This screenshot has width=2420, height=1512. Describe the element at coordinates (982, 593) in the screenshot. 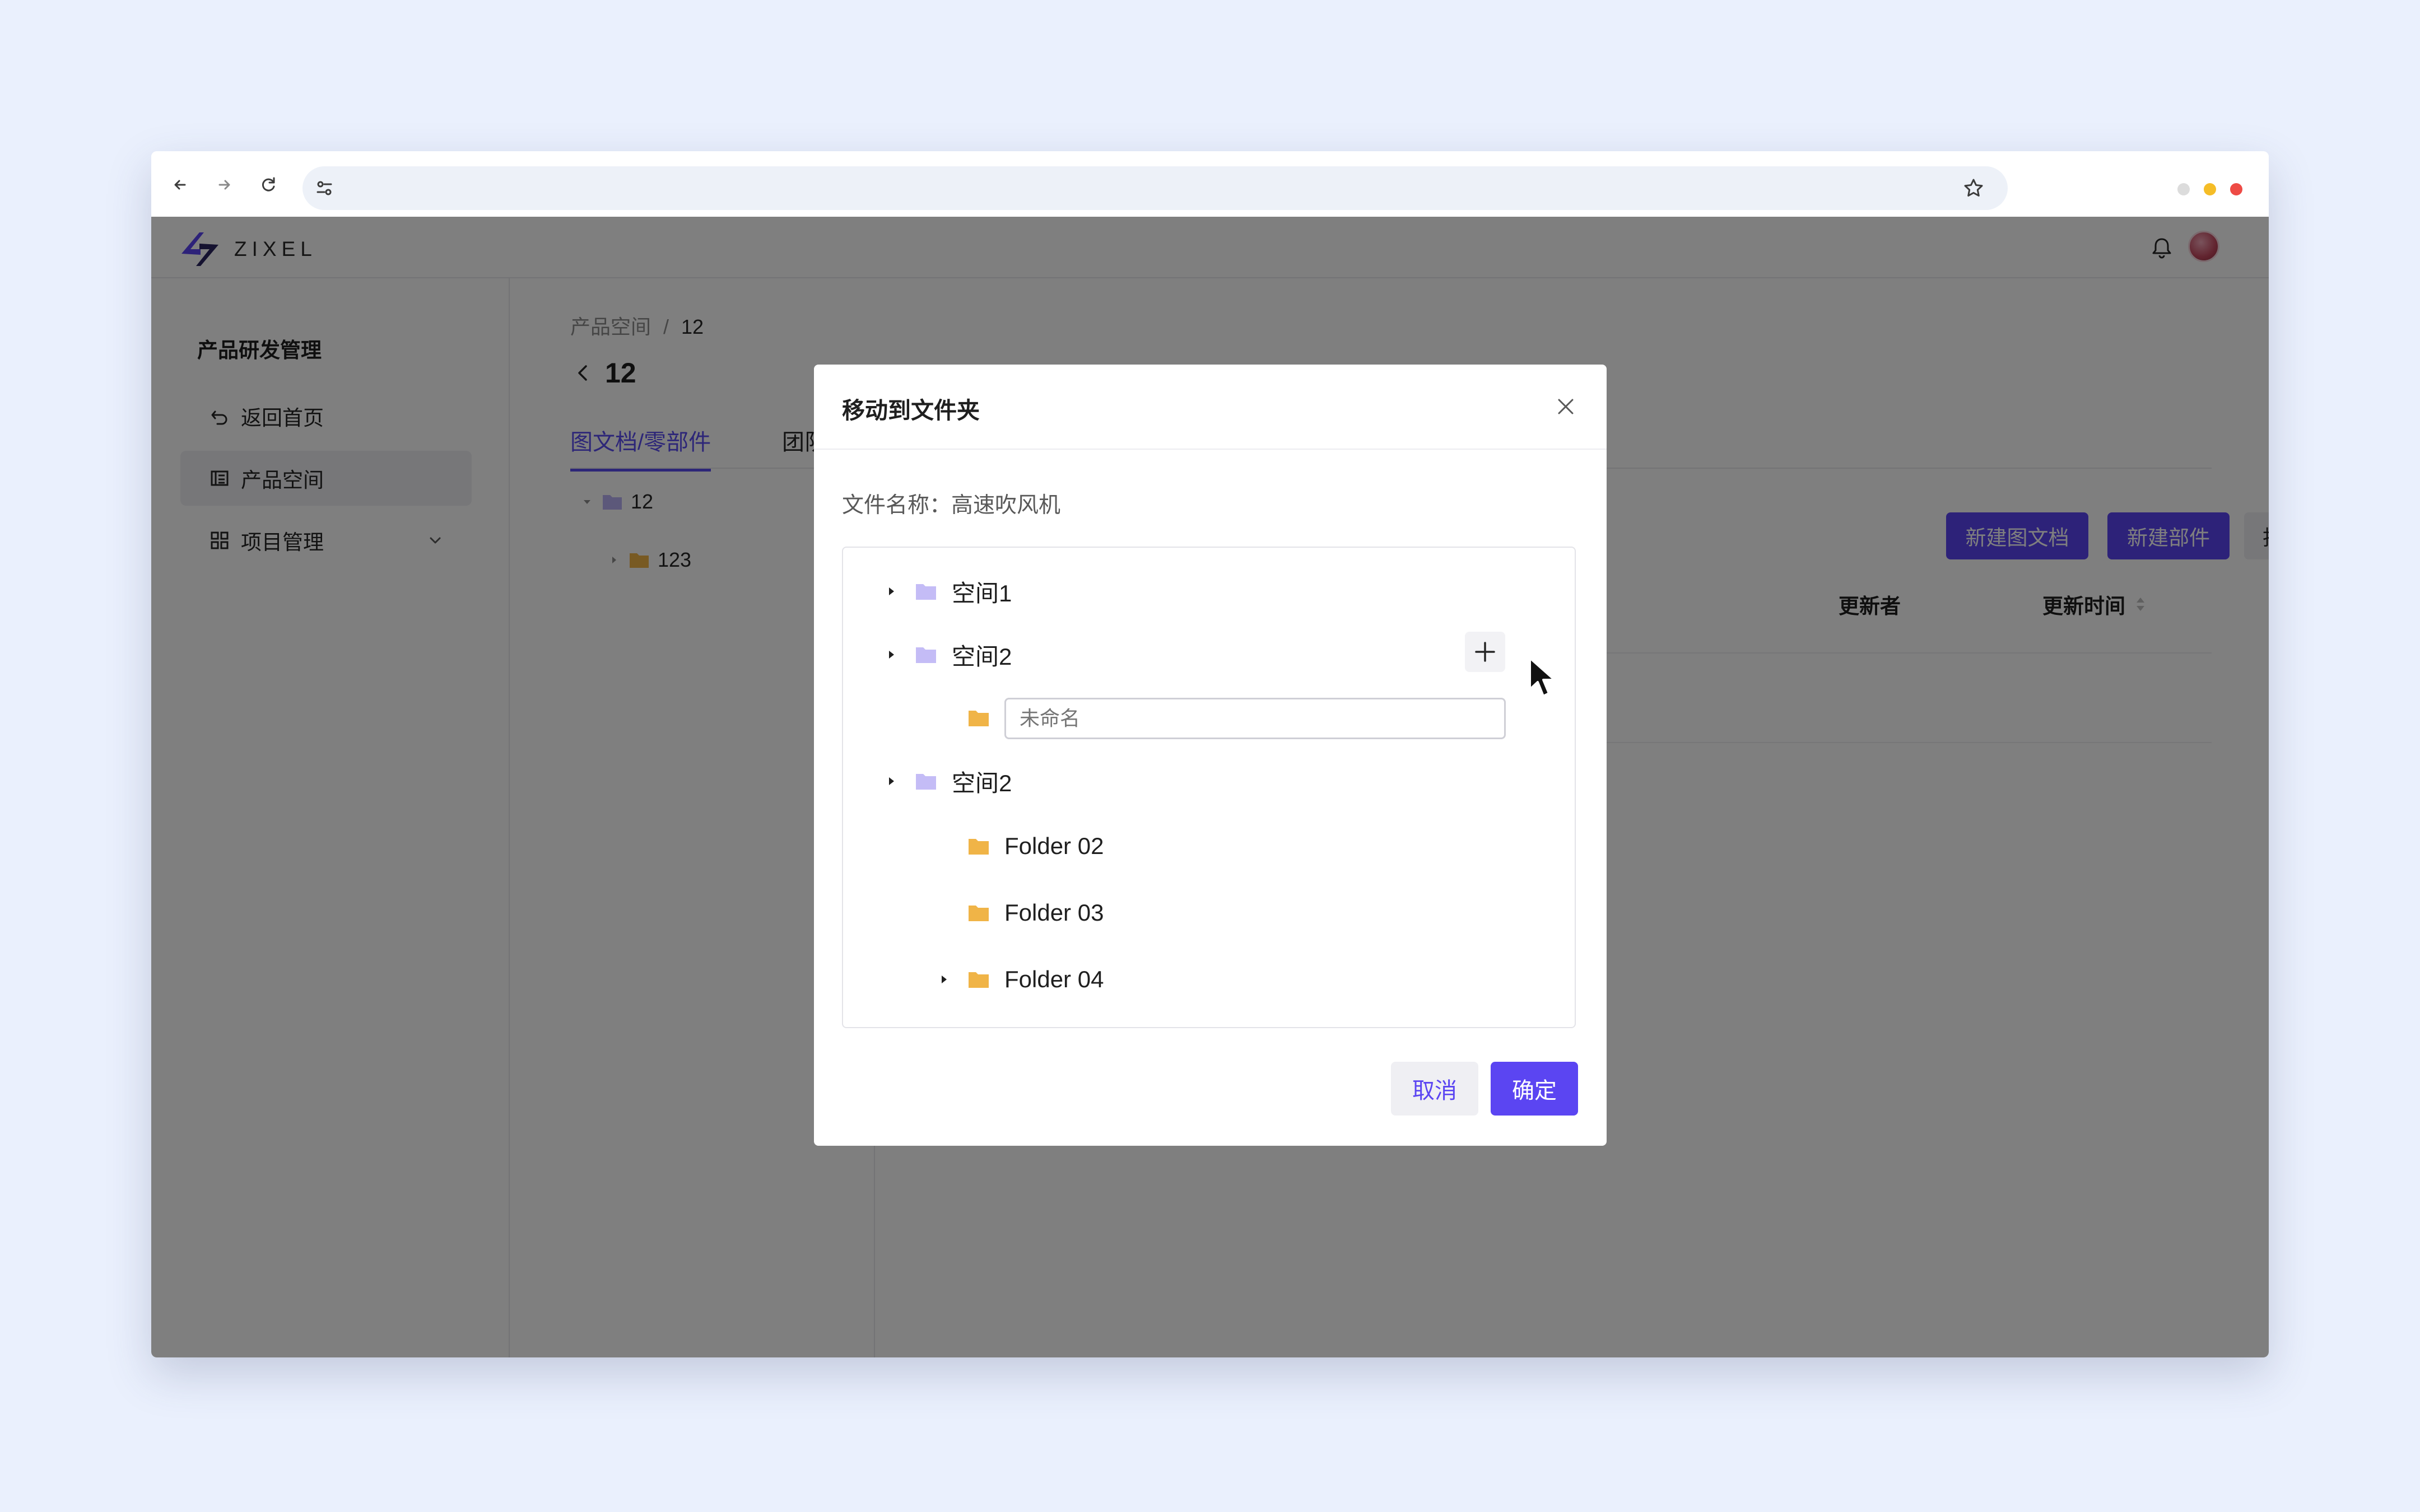

I see `tree-row-label: 空间1` at that location.